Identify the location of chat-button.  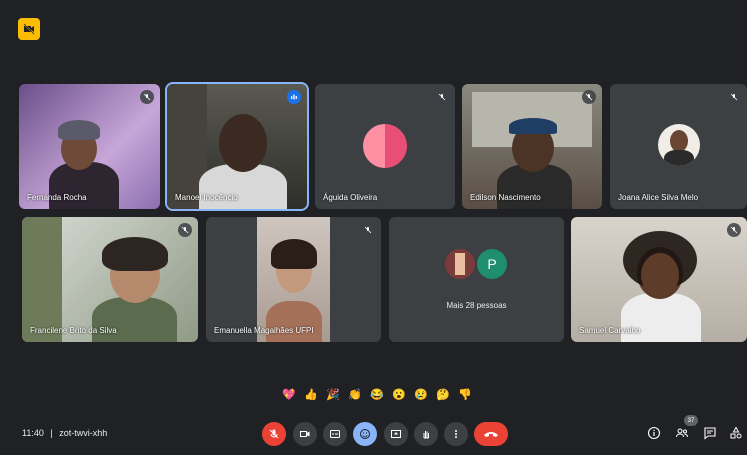
(710, 433).